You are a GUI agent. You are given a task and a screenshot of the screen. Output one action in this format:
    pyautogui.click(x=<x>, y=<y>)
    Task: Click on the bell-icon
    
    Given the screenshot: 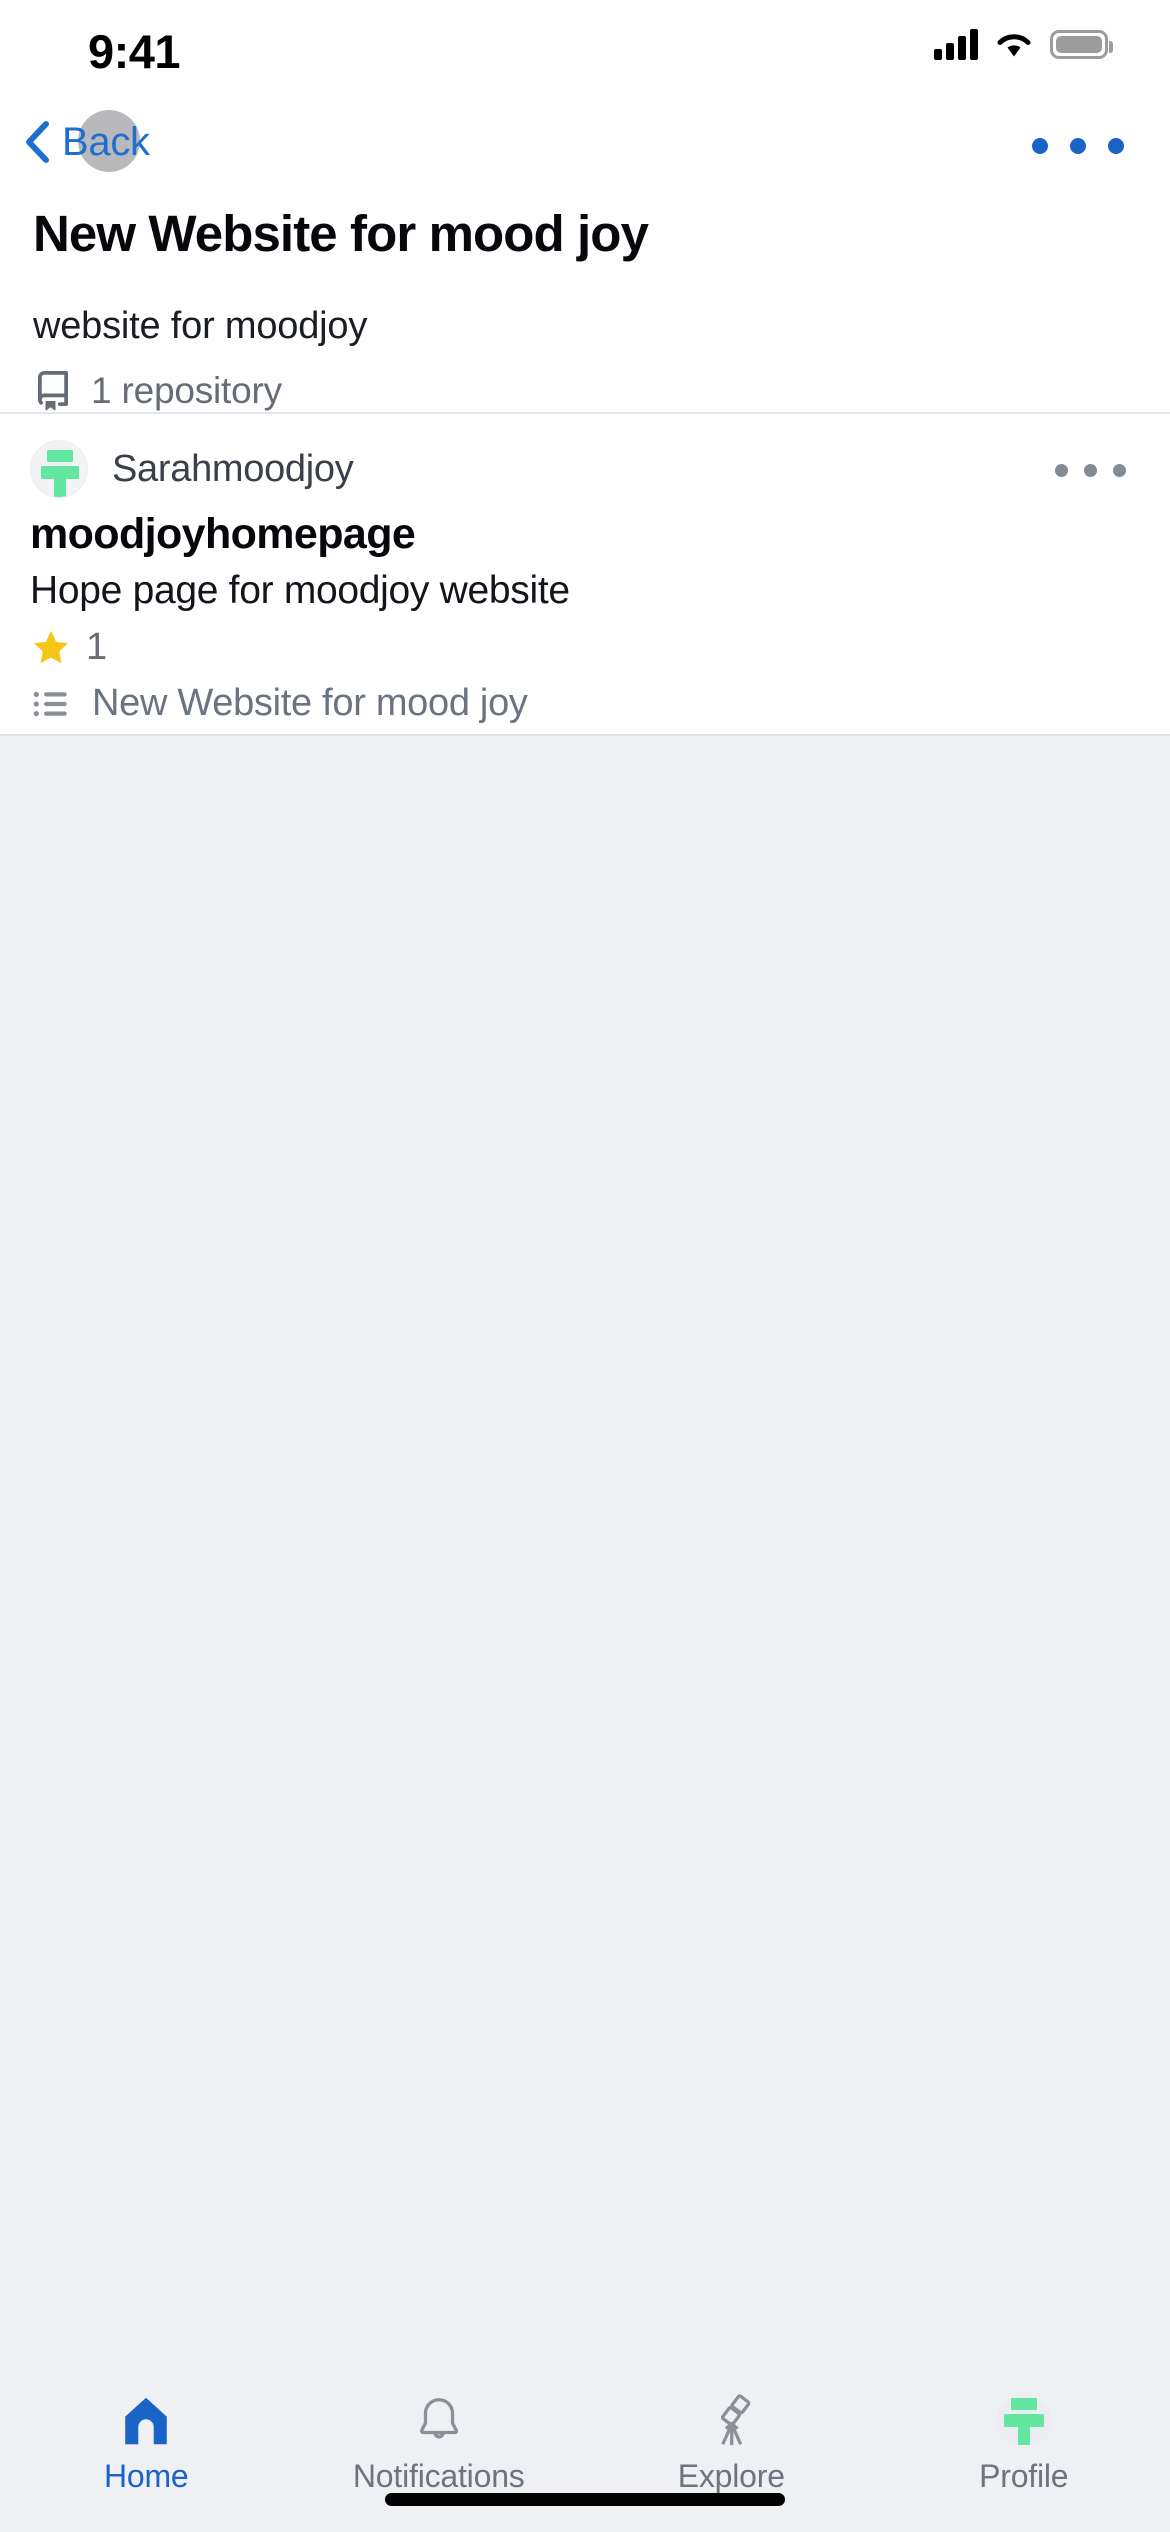 What is the action you would take?
    pyautogui.click(x=439, y=2421)
    